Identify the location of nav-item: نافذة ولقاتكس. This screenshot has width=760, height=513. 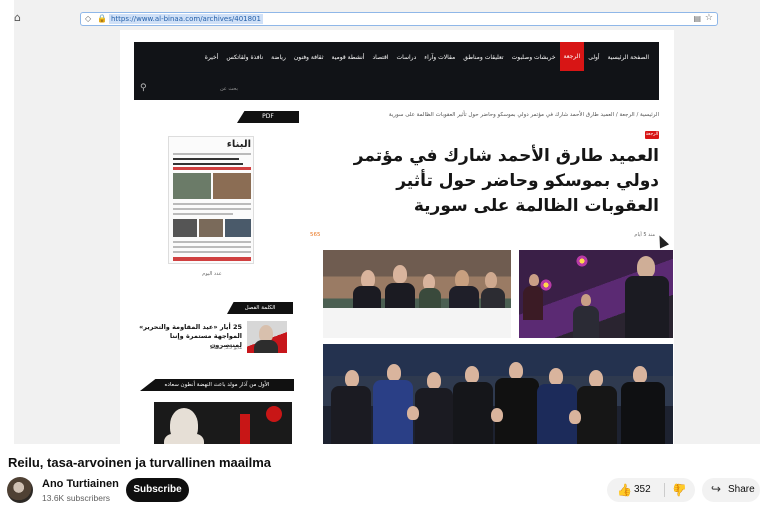
(244, 58).